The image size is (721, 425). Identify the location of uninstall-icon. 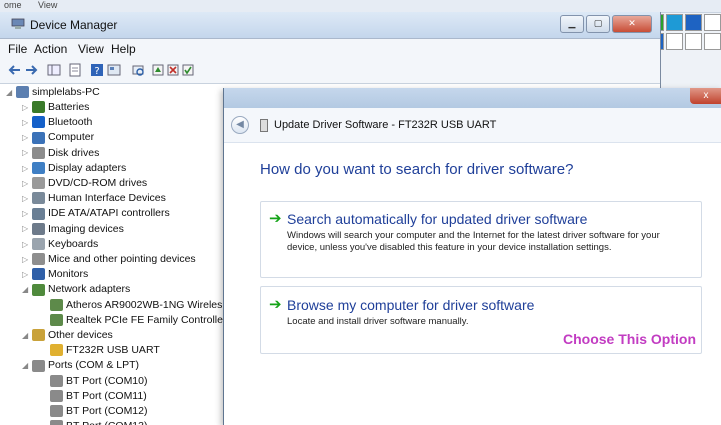
(173, 70).